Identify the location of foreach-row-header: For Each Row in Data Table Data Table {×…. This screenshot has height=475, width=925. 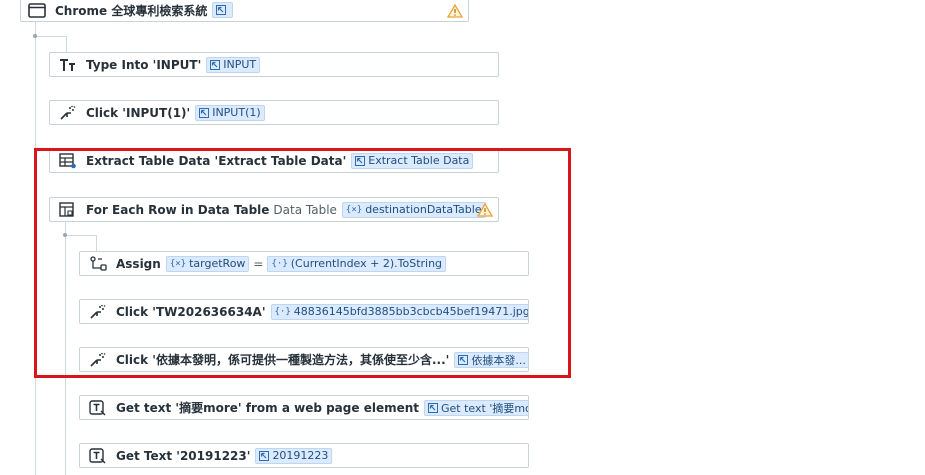
(274, 209).